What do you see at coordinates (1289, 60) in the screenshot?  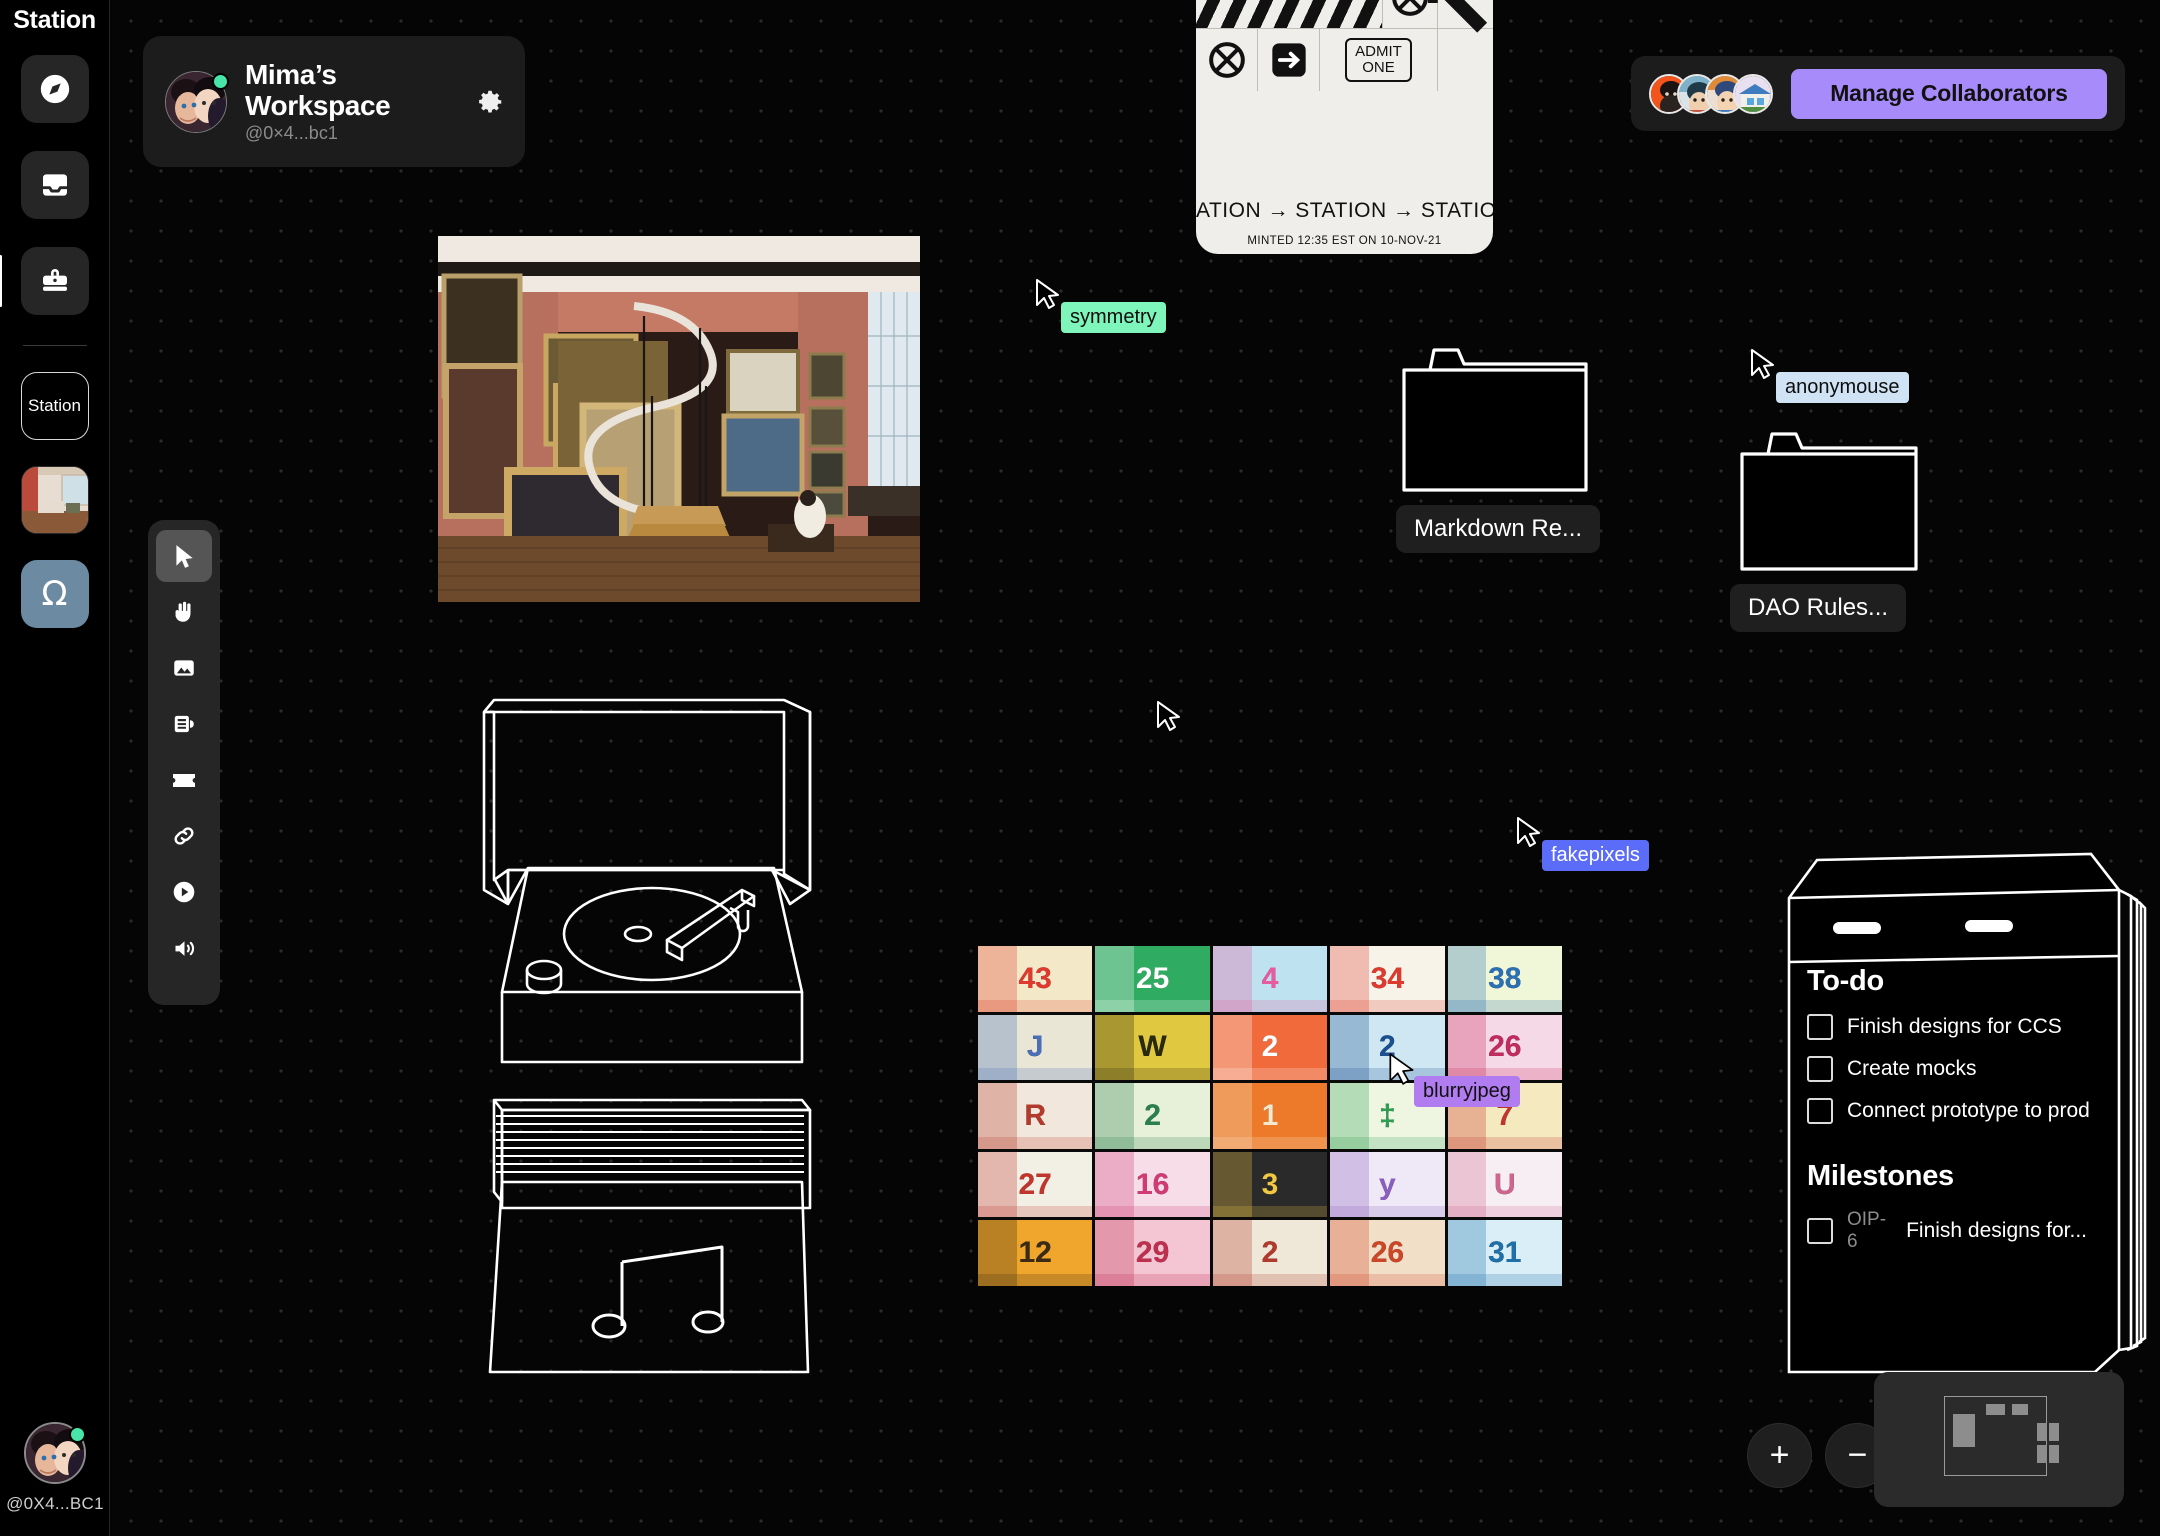 I see `nft-cell-arrow-right-box` at bounding box center [1289, 60].